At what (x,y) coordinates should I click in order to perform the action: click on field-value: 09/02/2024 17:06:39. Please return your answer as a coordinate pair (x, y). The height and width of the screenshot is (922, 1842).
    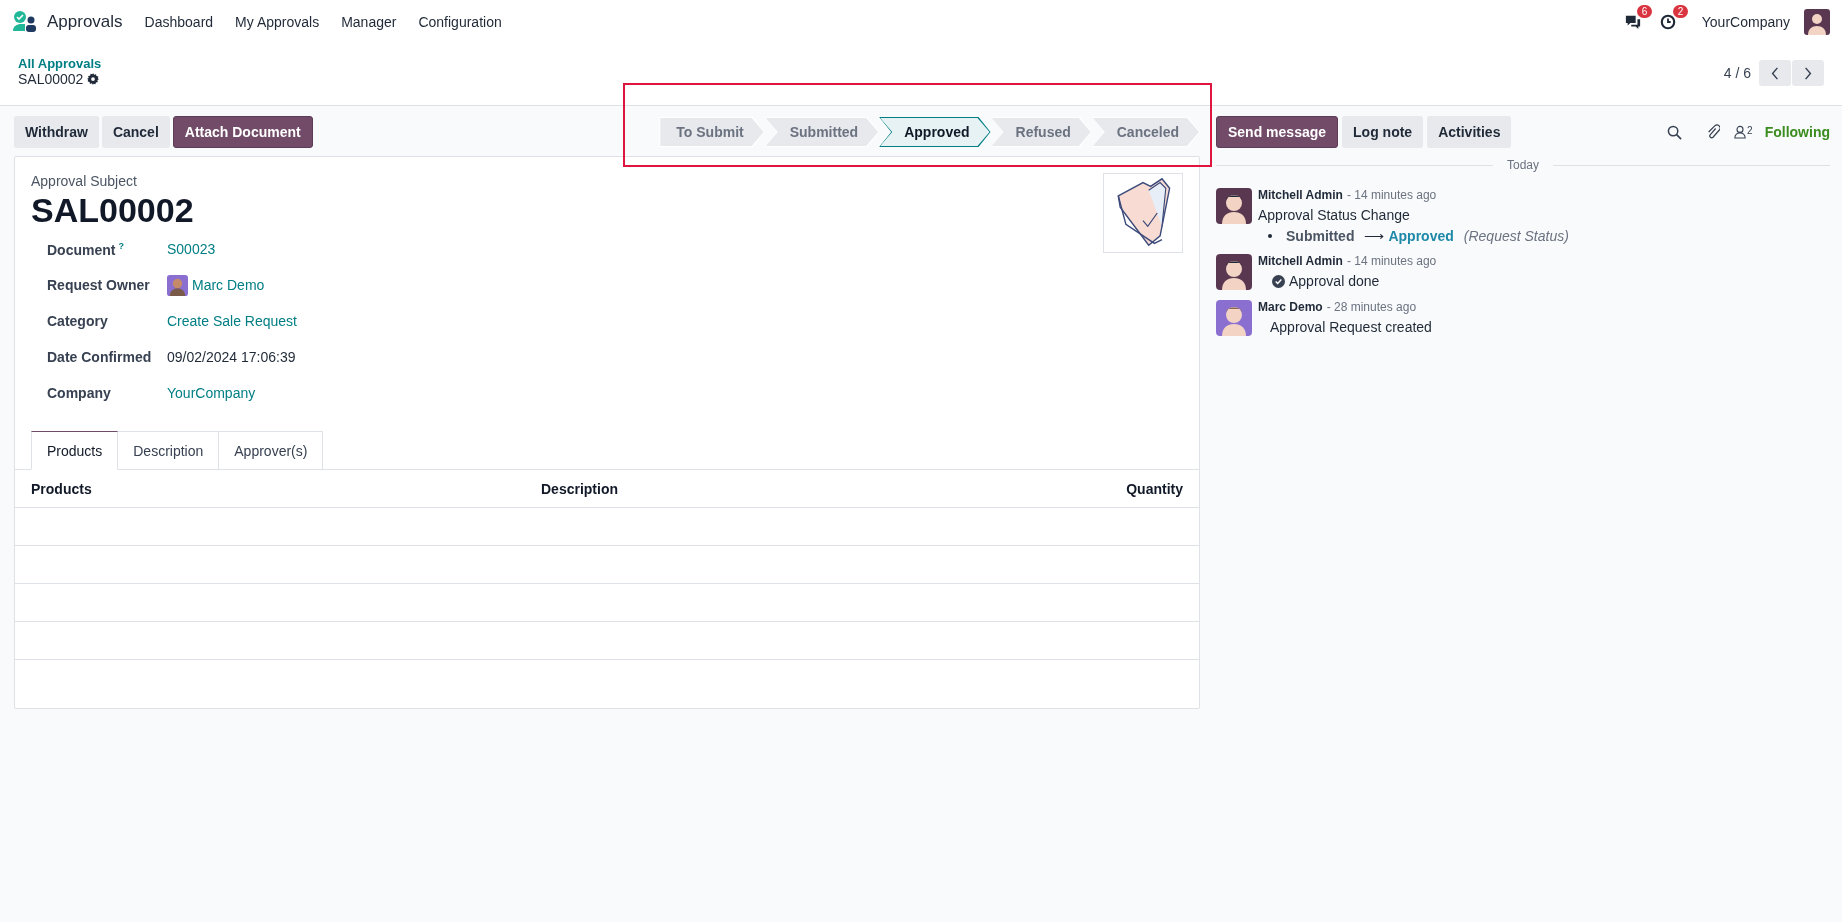
    Looking at the image, I should click on (231, 357).